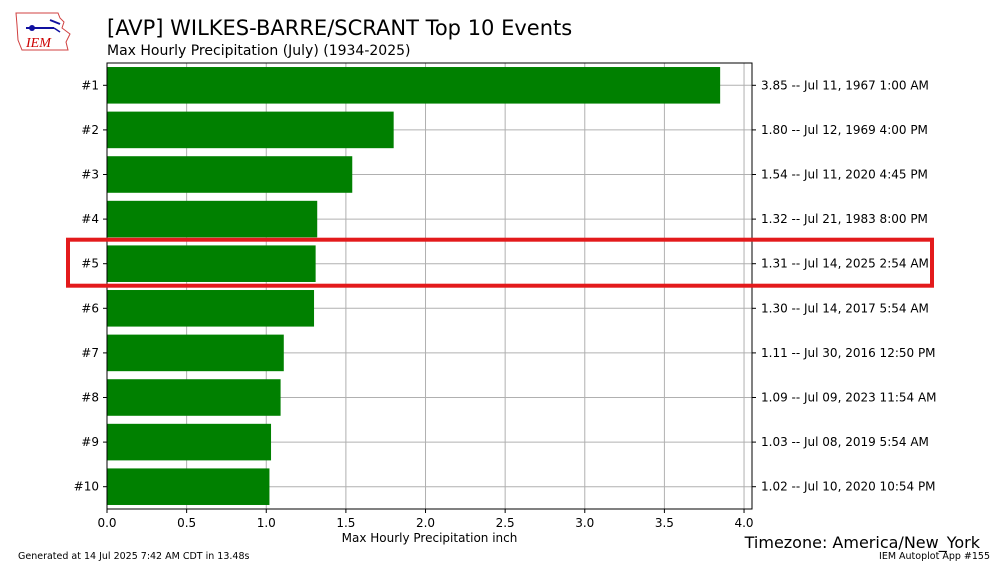 The height and width of the screenshot is (571, 1000). Describe the element at coordinates (90, 264) in the screenshot. I see `y-tick-label: #5` at that location.